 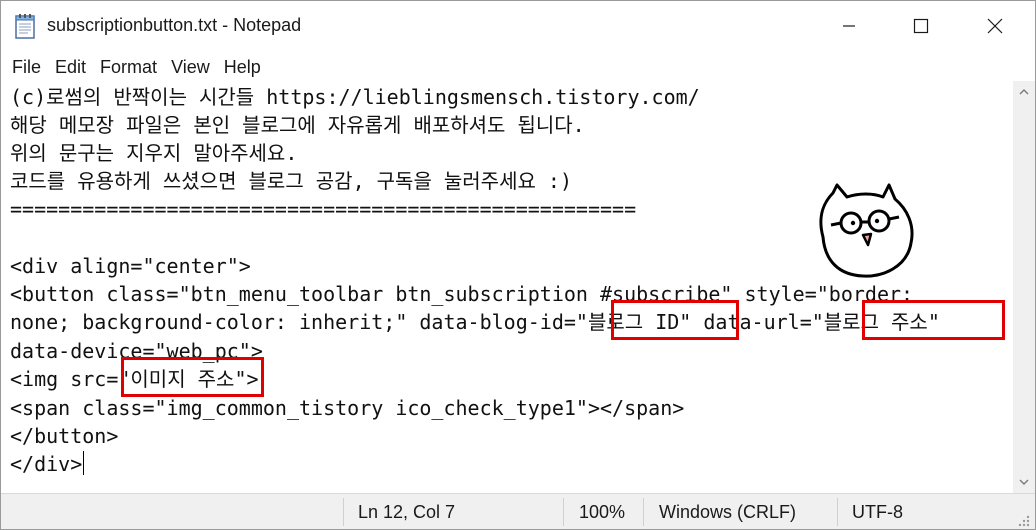 I want to click on chevron-down-icon, so click(x=1024, y=482).